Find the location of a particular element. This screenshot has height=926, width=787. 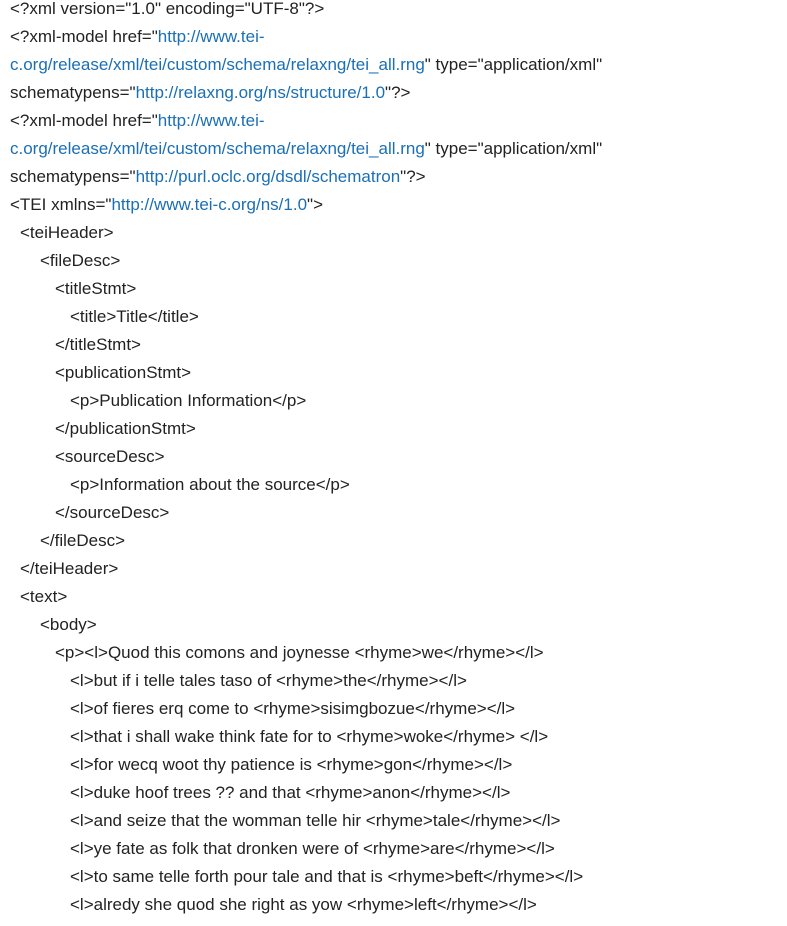

document-line: </titleStmt> is located at coordinates (395, 350).